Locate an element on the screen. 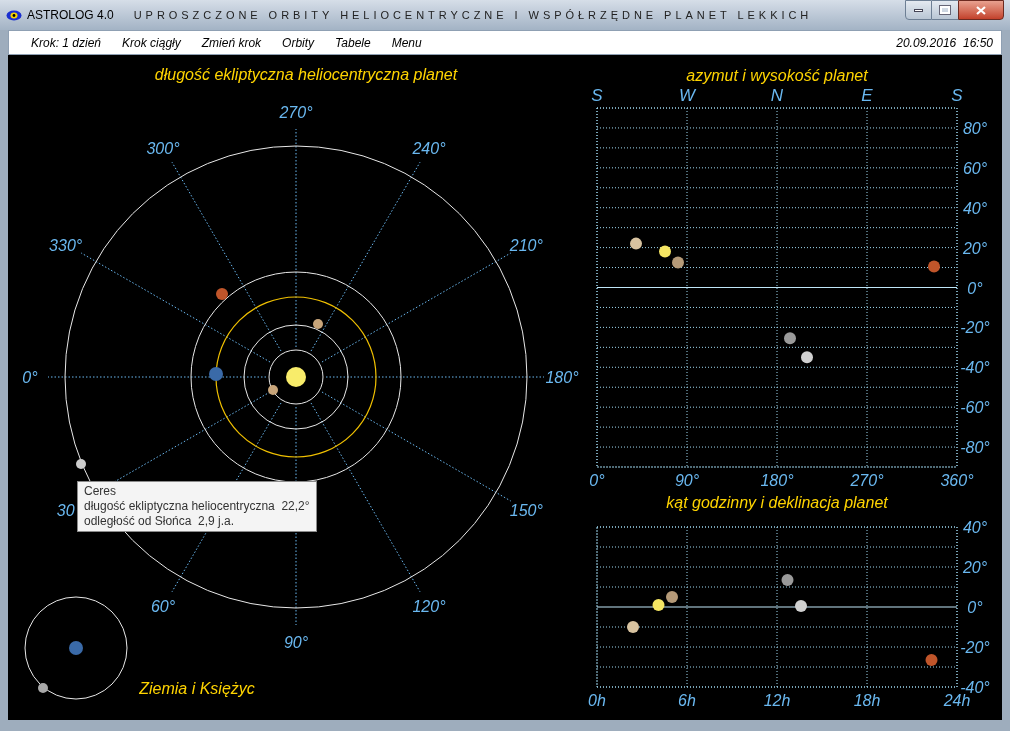 The width and height of the screenshot is (1010, 731). angle-label: 0° is located at coordinates (30, 377).